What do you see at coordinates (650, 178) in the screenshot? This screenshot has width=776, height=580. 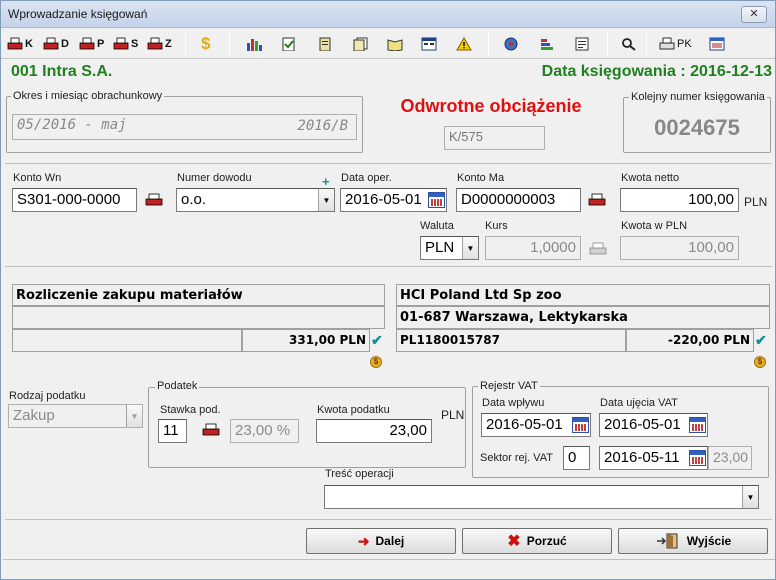 I see `kwota-netto-label: Kwota netto` at bounding box center [650, 178].